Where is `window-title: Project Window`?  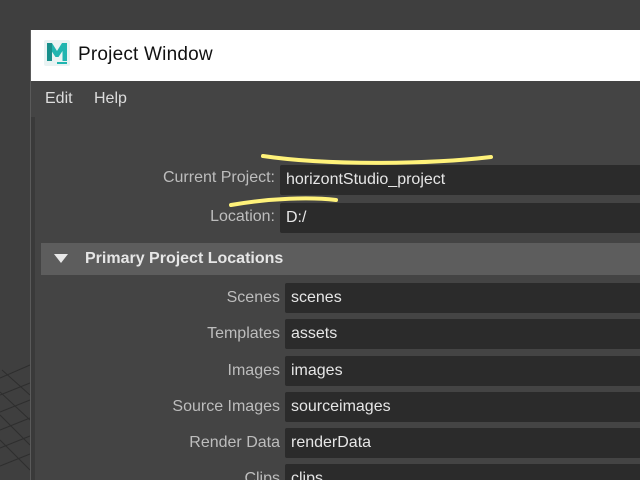 window-title: Project Window is located at coordinates (145, 54).